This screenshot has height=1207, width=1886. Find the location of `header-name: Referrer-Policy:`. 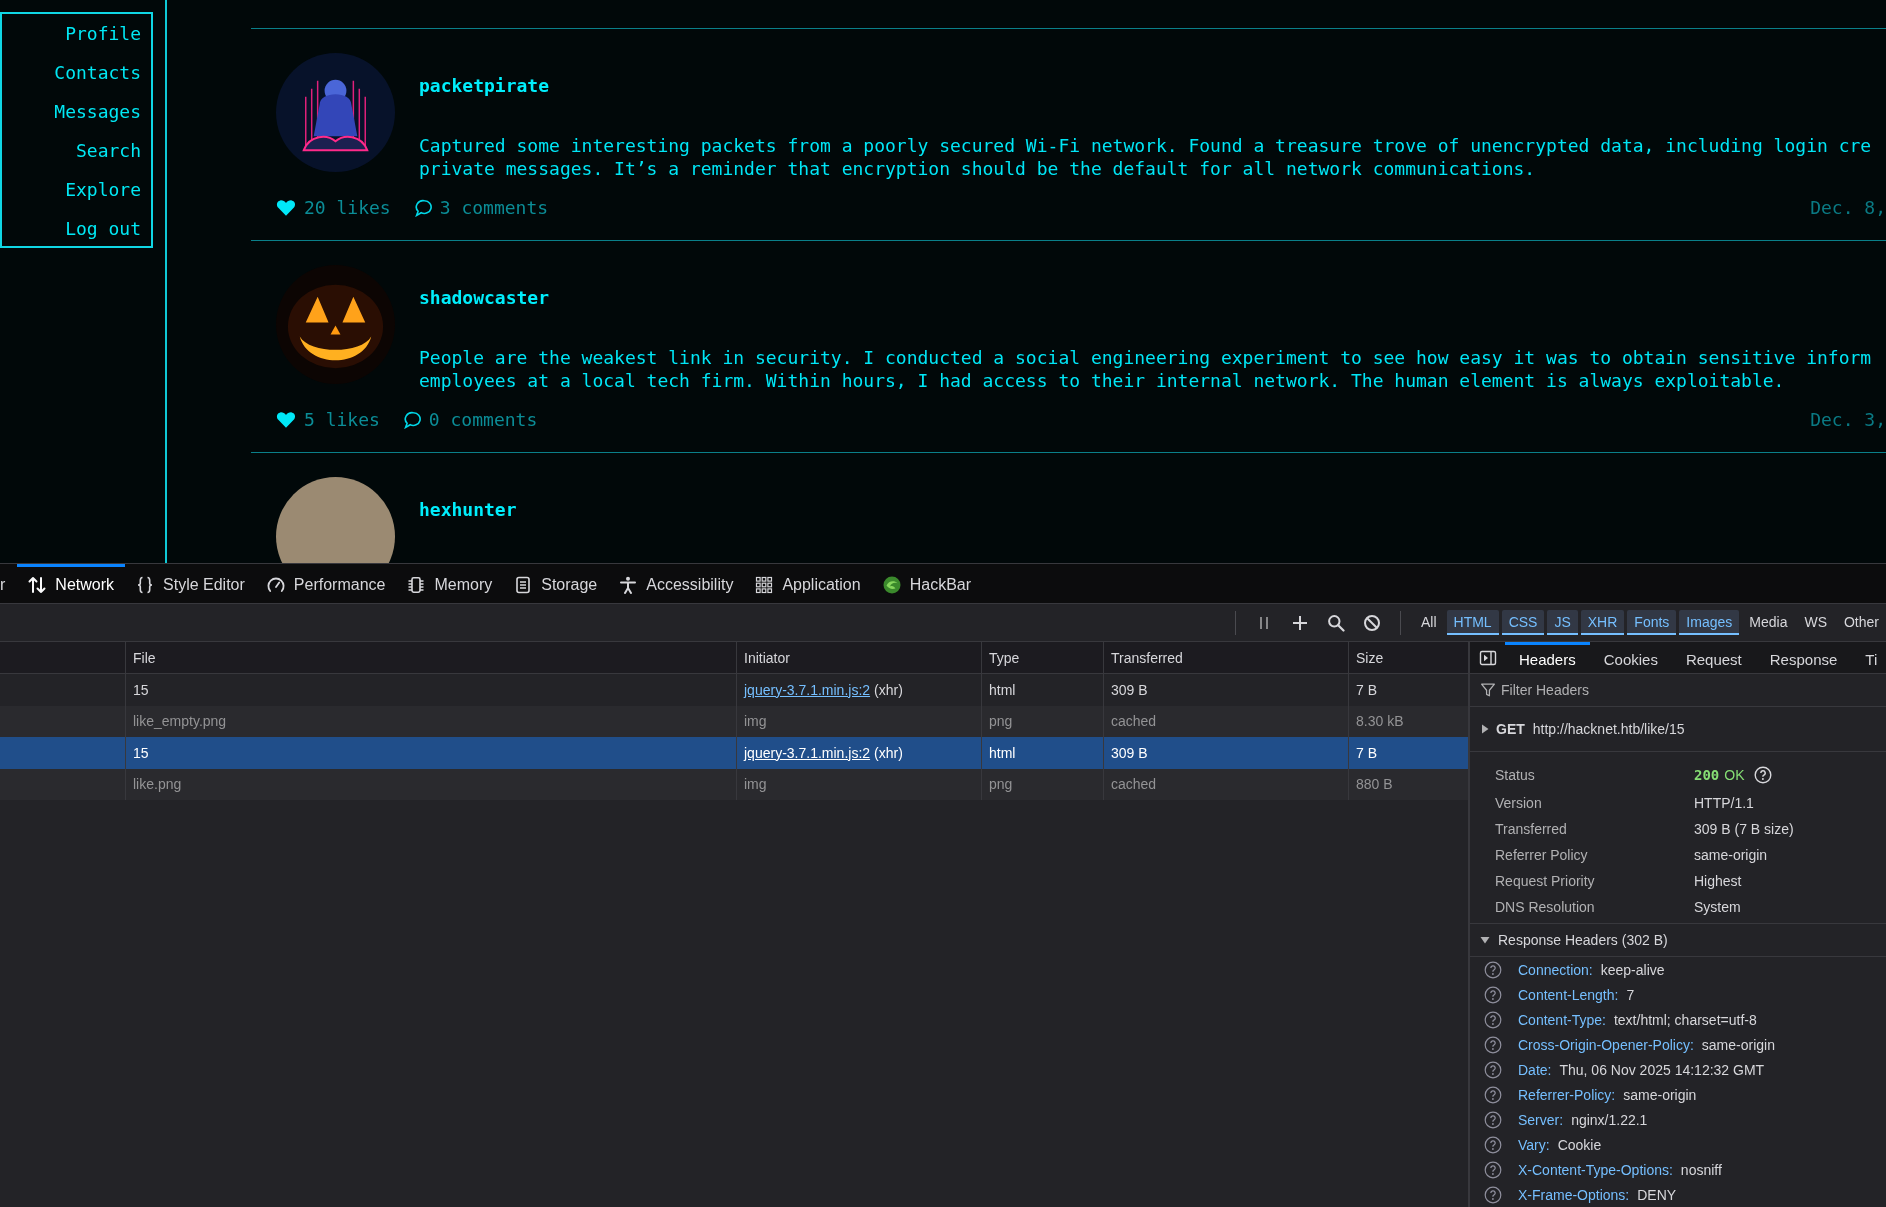

header-name: Referrer-Policy: is located at coordinates (1567, 1094).